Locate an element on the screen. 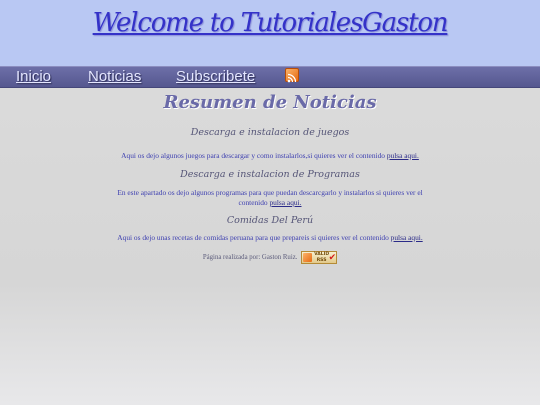 The height and width of the screenshot is (405, 540). valid-rss-badge: VALID RSS ✔ is located at coordinates (319, 257).